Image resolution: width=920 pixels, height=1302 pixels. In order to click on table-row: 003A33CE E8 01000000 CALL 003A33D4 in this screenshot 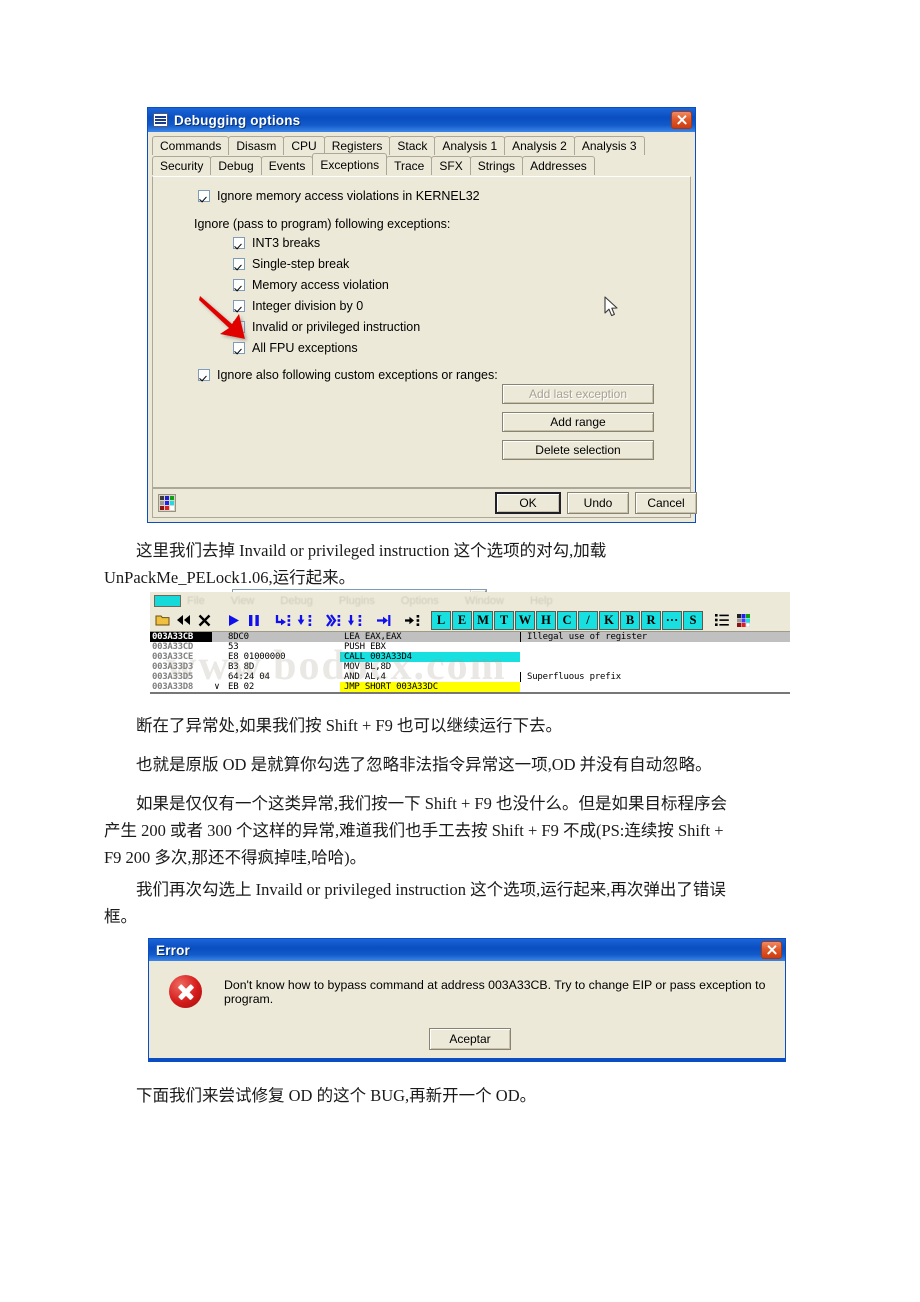, I will do `click(470, 657)`.